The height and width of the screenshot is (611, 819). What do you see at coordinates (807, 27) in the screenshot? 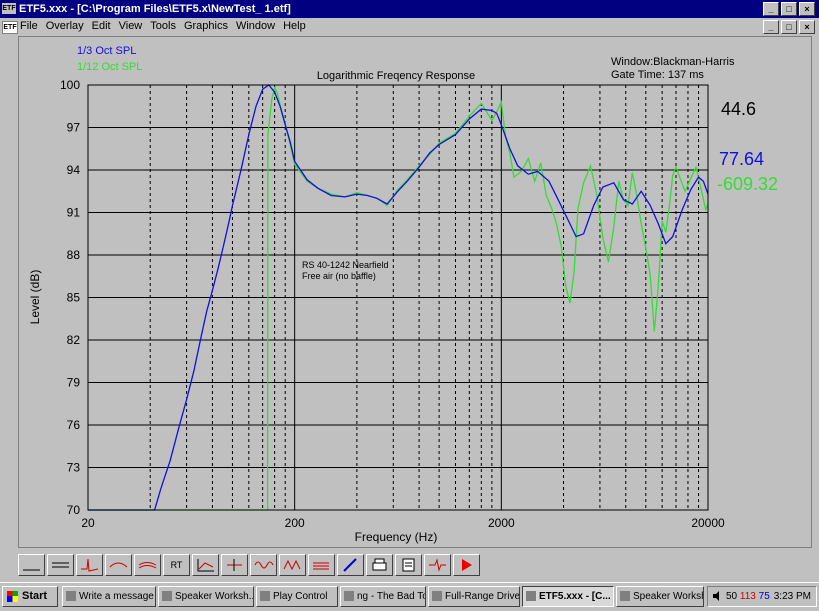
I see `doc-close-button: ×` at bounding box center [807, 27].